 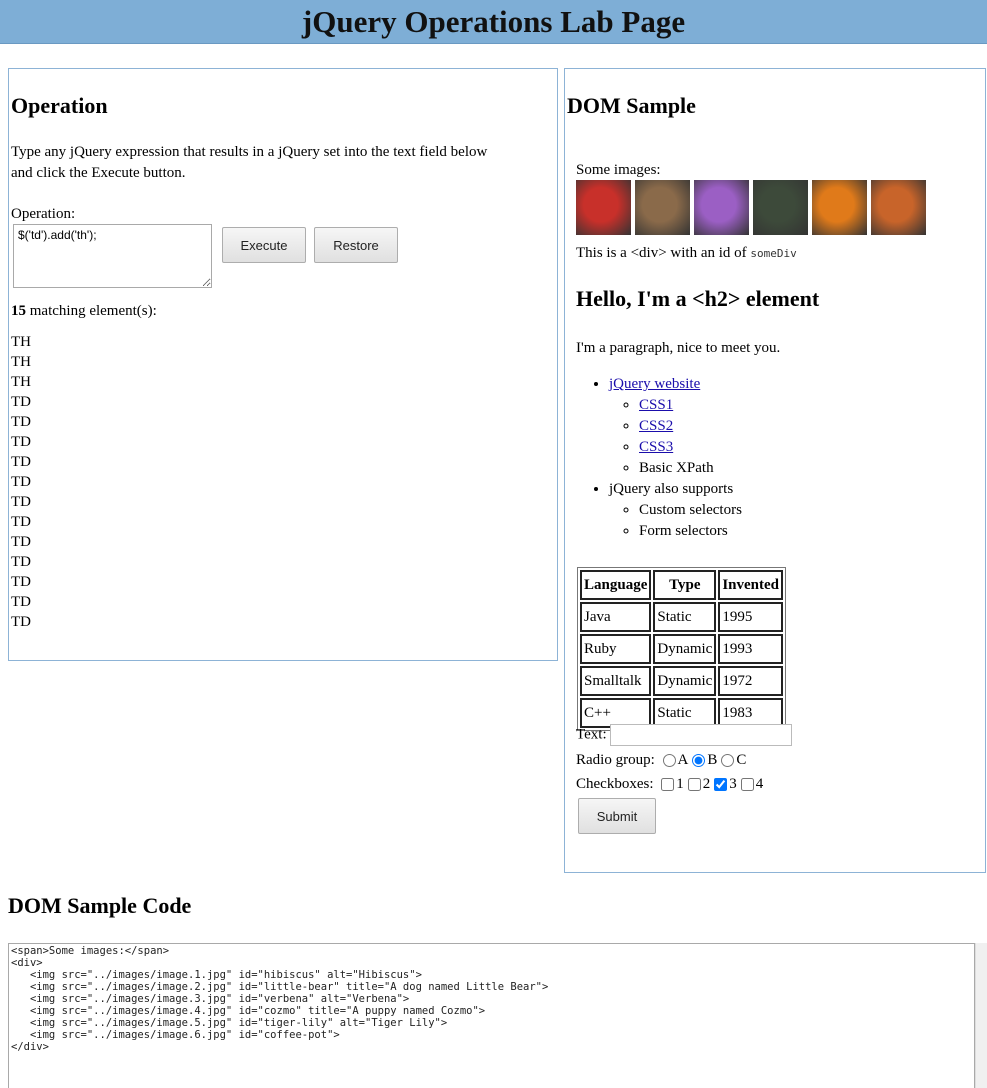 I want to click on list-item-basic-xpath: Basic XPath, so click(x=690, y=468).